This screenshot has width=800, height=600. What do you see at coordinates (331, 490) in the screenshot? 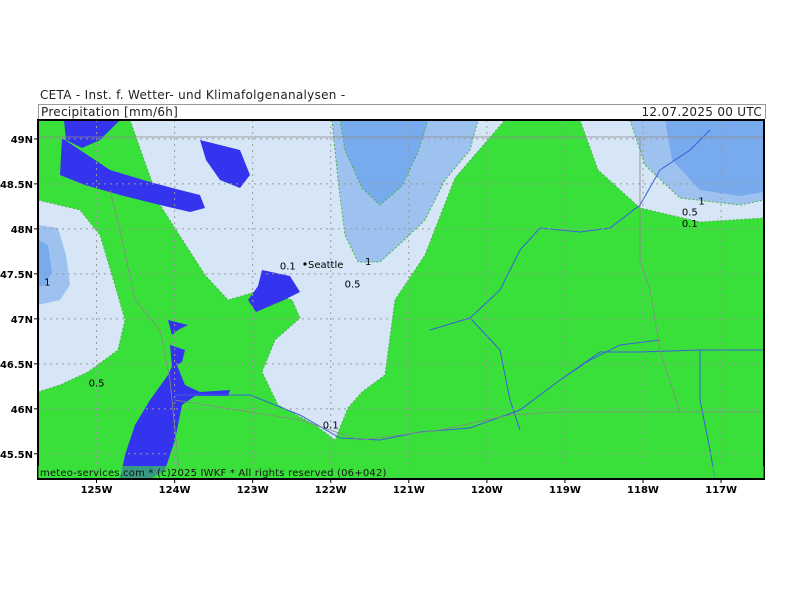
I see `lon-tick-label: 122W` at bounding box center [331, 490].